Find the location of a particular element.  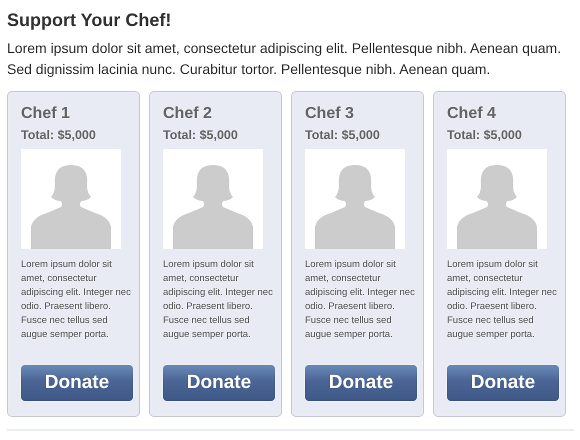

chef-name: Chef 3 is located at coordinates (329, 114).